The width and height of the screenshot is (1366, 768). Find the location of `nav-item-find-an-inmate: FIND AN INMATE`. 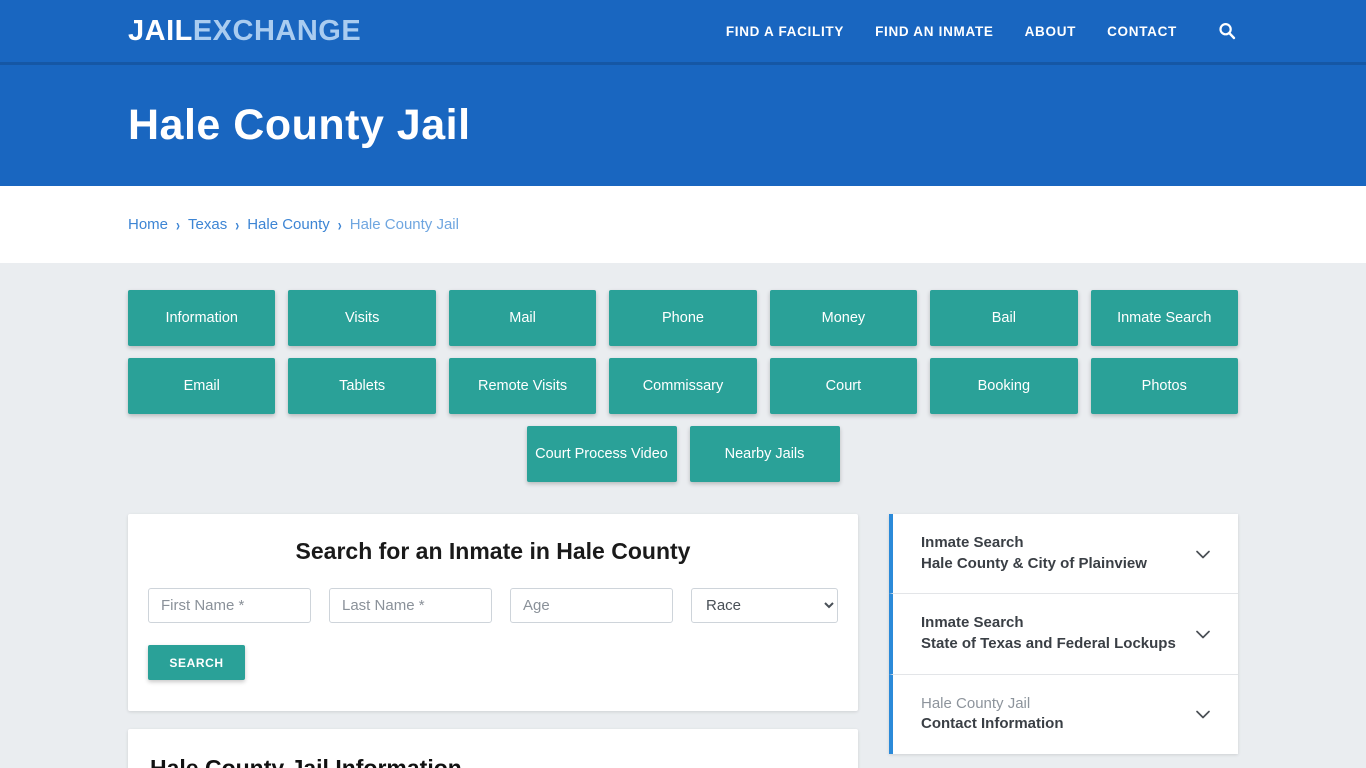

nav-item-find-an-inmate: FIND AN INMATE is located at coordinates (934, 31).